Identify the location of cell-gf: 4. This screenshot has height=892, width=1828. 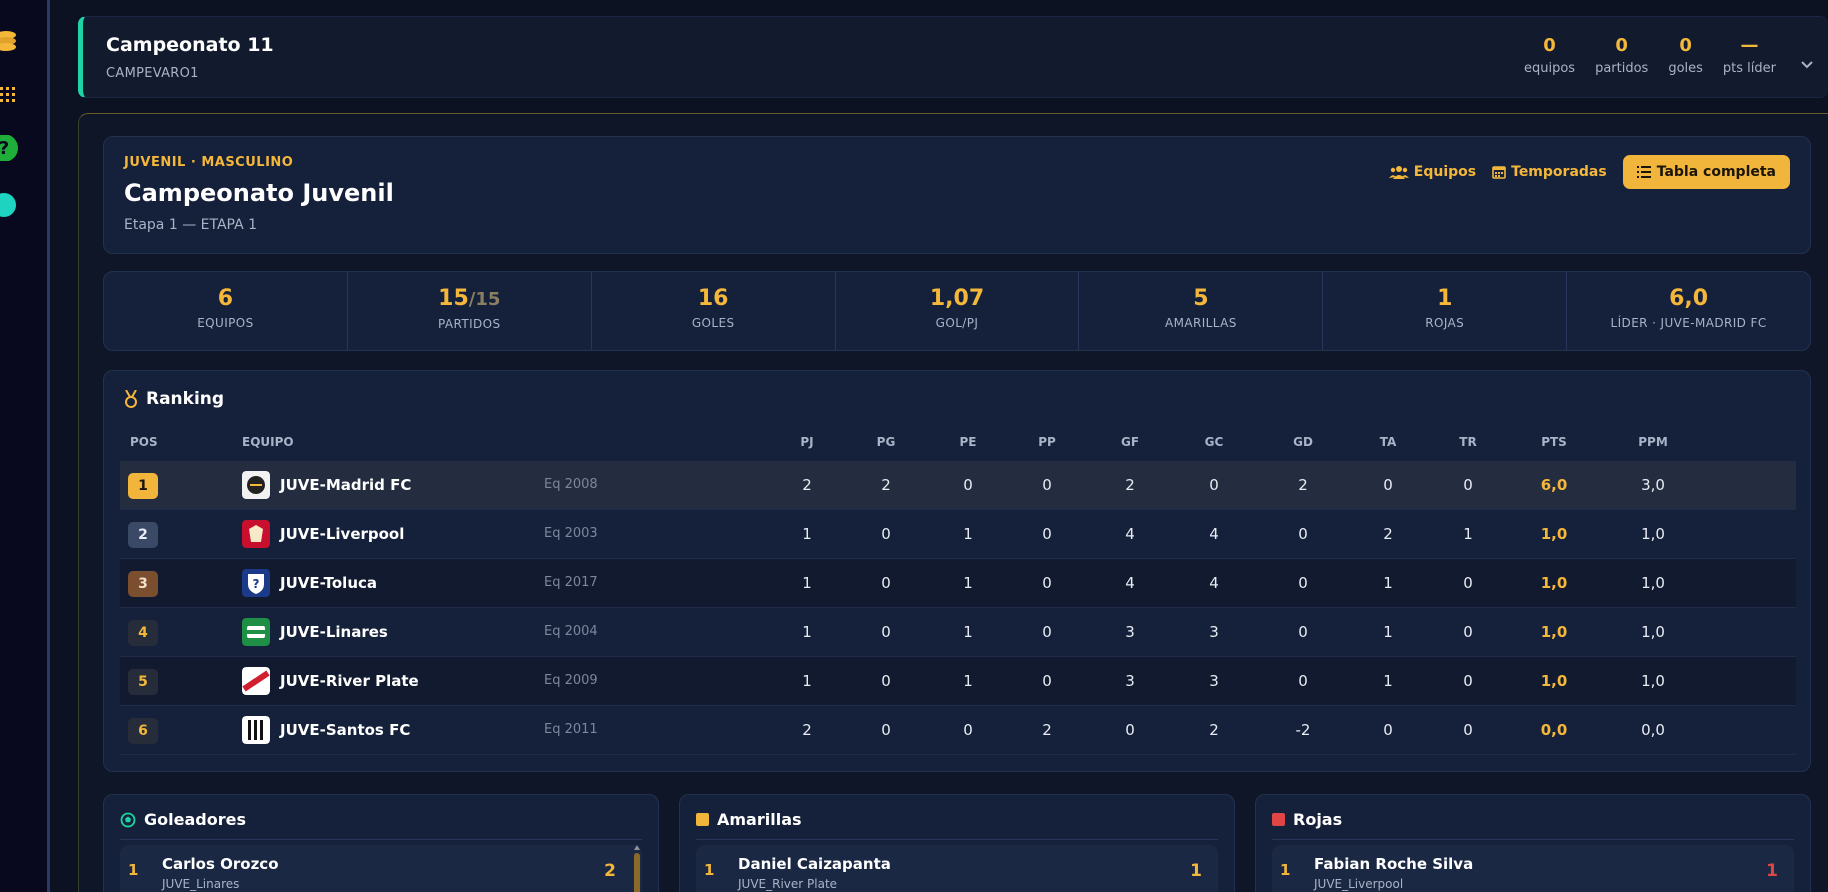
(1130, 583).